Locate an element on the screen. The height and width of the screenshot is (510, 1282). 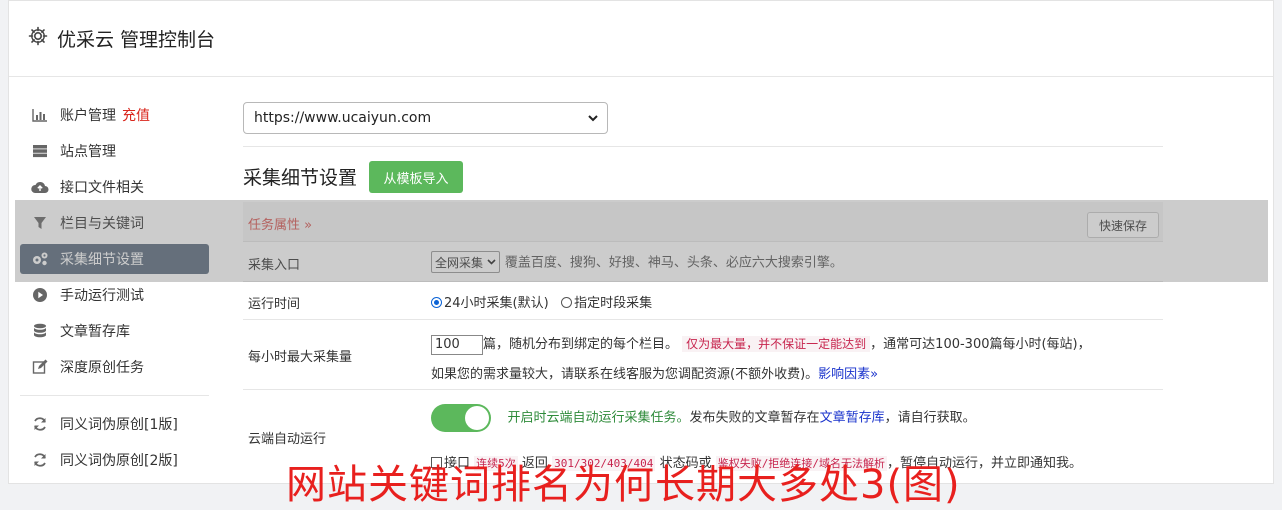
table-header: 任务属性 » 快速保存 is located at coordinates (703, 222).